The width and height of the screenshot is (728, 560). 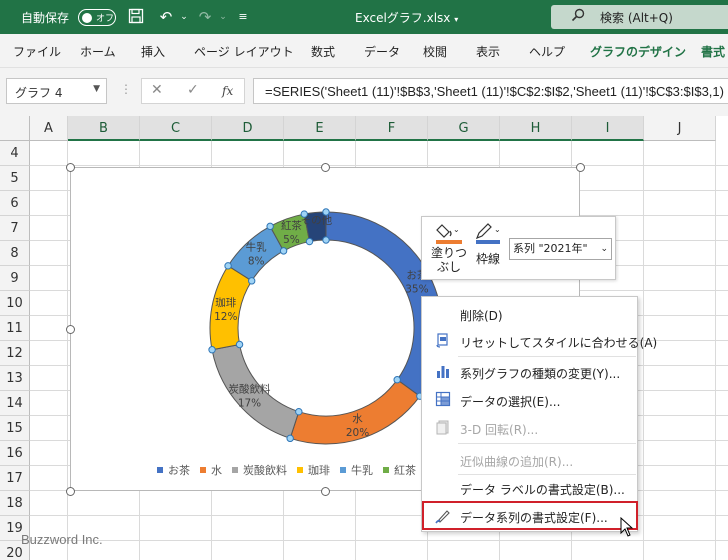 What do you see at coordinates (680, 128) in the screenshot?
I see `column-header-j: J` at bounding box center [680, 128].